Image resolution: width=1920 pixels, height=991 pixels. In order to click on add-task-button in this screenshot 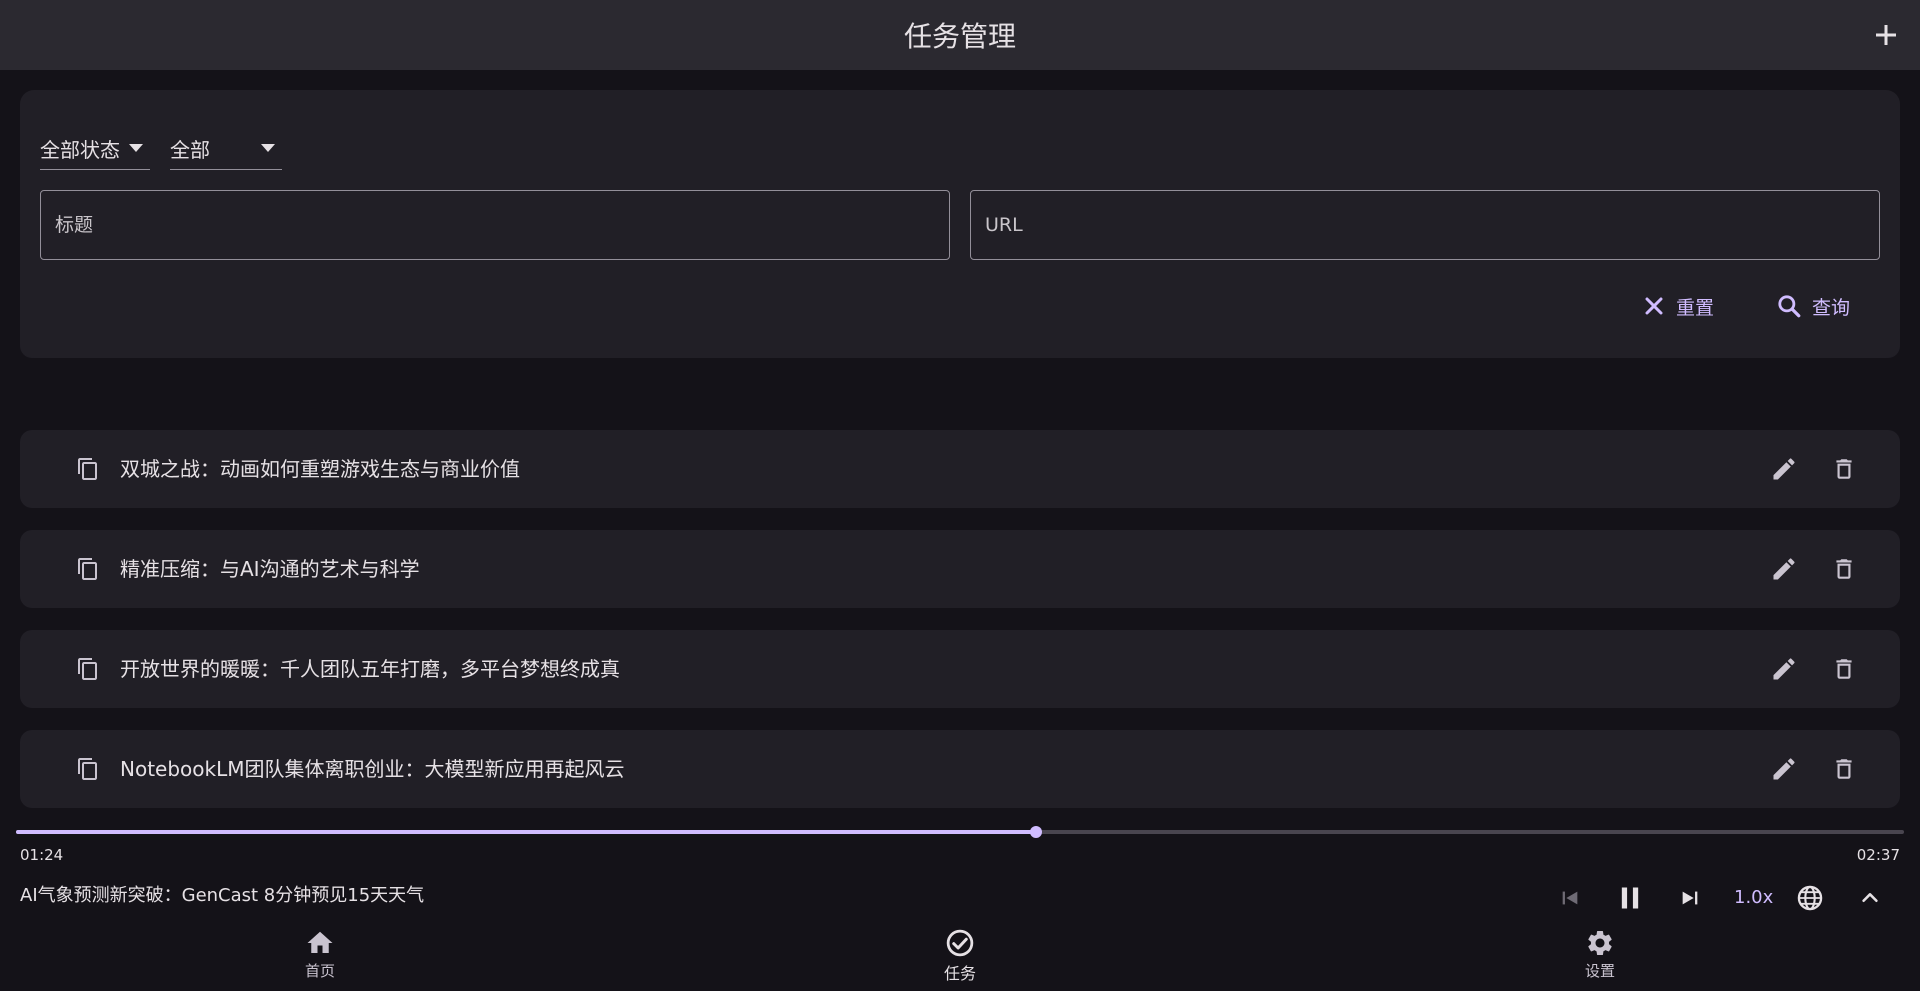, I will do `click(1886, 35)`.